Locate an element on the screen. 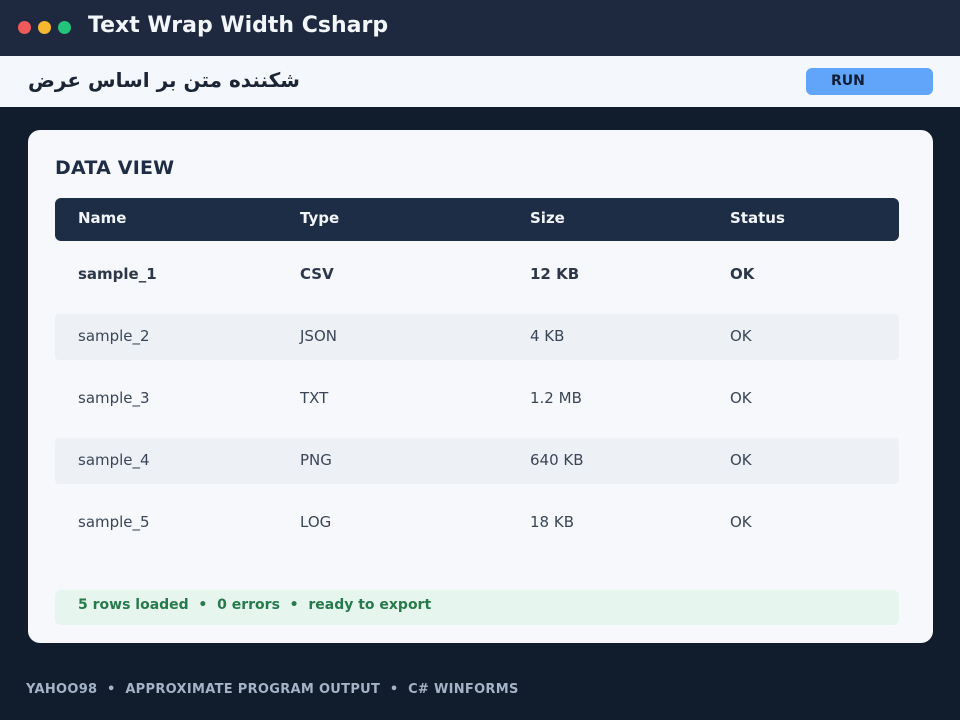  title-bar: Text Wrap Width Csharp is located at coordinates (480, 28).